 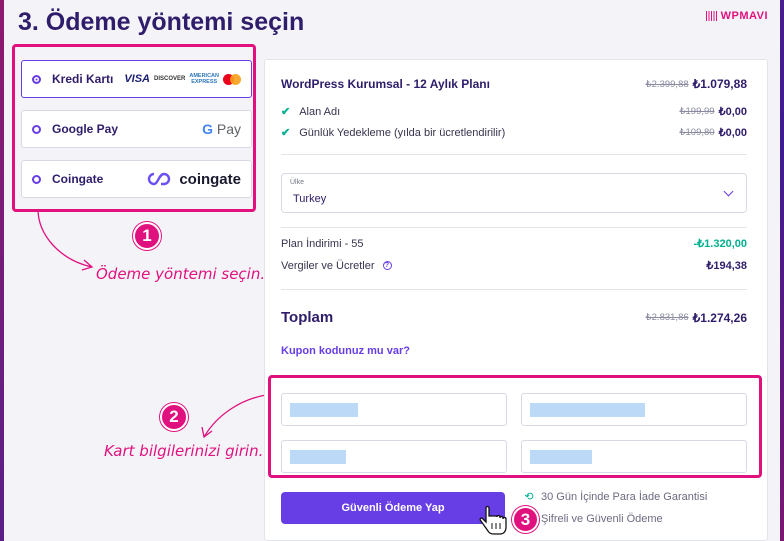 What do you see at coordinates (232, 79) in the screenshot?
I see `mastercard-logo` at bounding box center [232, 79].